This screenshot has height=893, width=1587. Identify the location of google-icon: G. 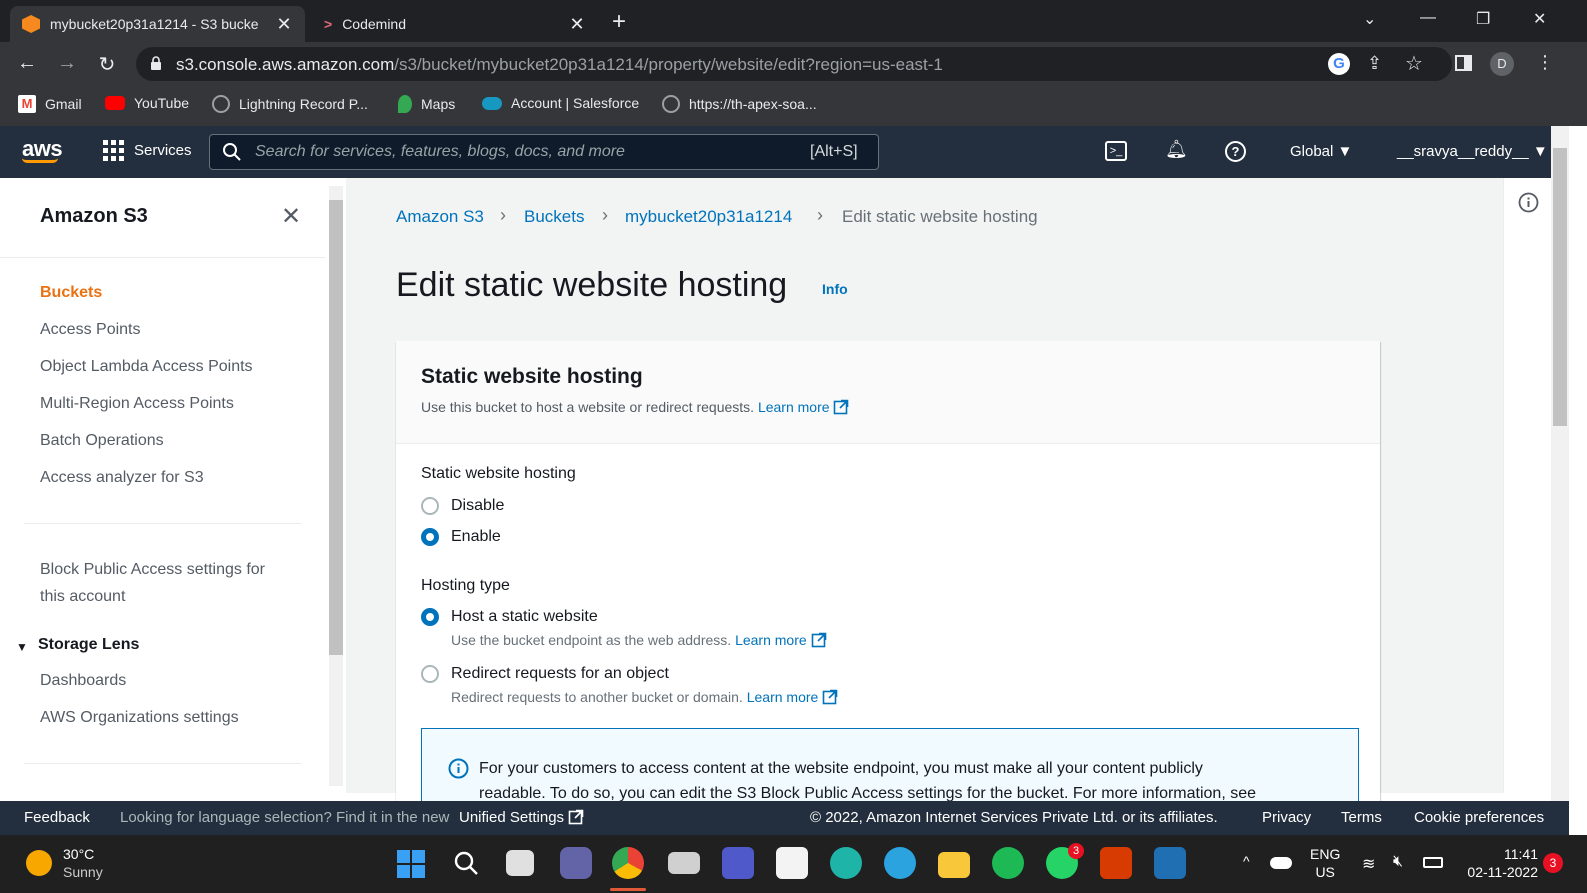
(1339, 64).